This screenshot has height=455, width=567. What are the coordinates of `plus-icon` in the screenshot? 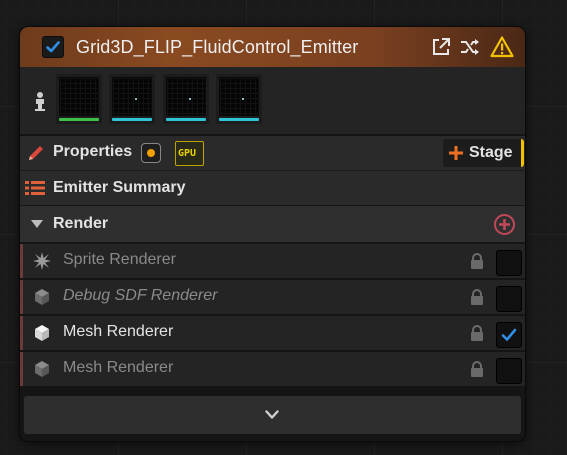 It's located at (456, 153).